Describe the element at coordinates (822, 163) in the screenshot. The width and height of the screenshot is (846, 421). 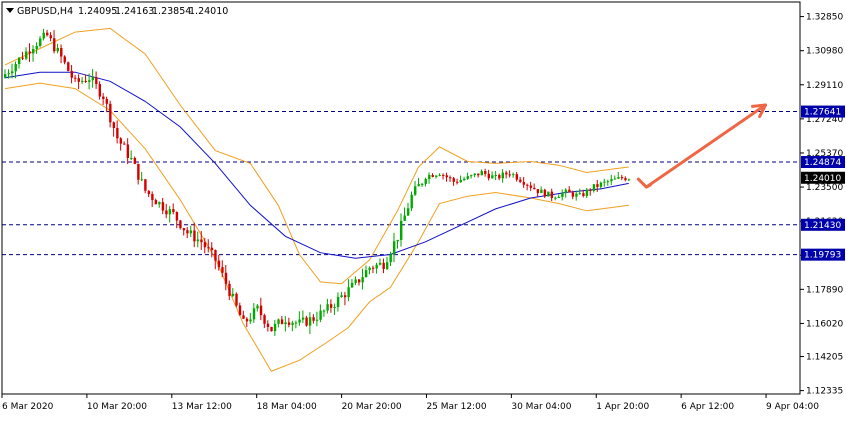
I see `level-label: 1.24874` at that location.